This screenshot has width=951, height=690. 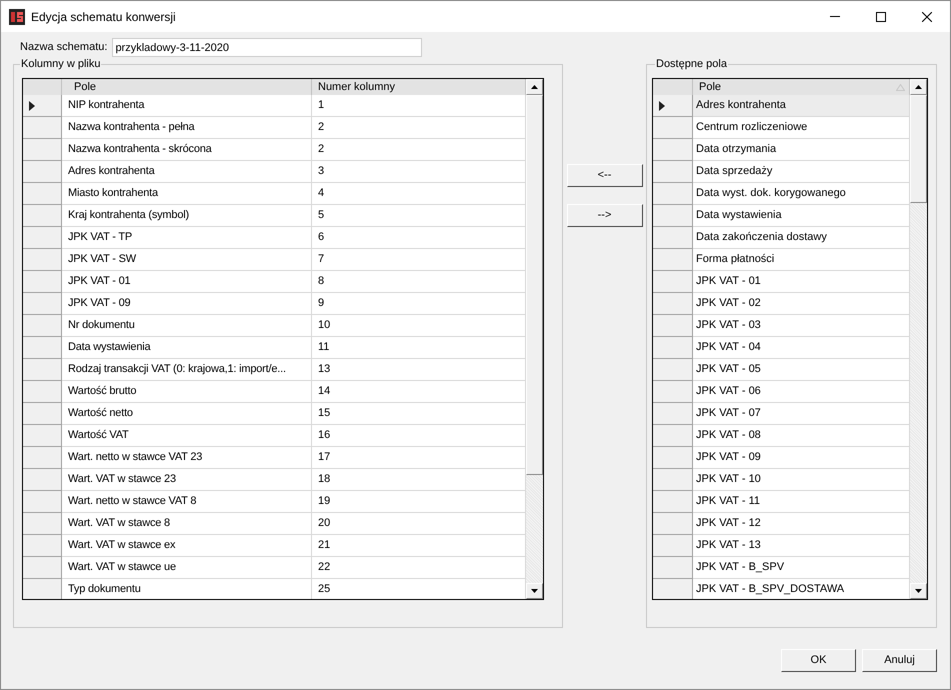 What do you see at coordinates (419, 238) in the screenshot?
I see `table-cell: 6` at bounding box center [419, 238].